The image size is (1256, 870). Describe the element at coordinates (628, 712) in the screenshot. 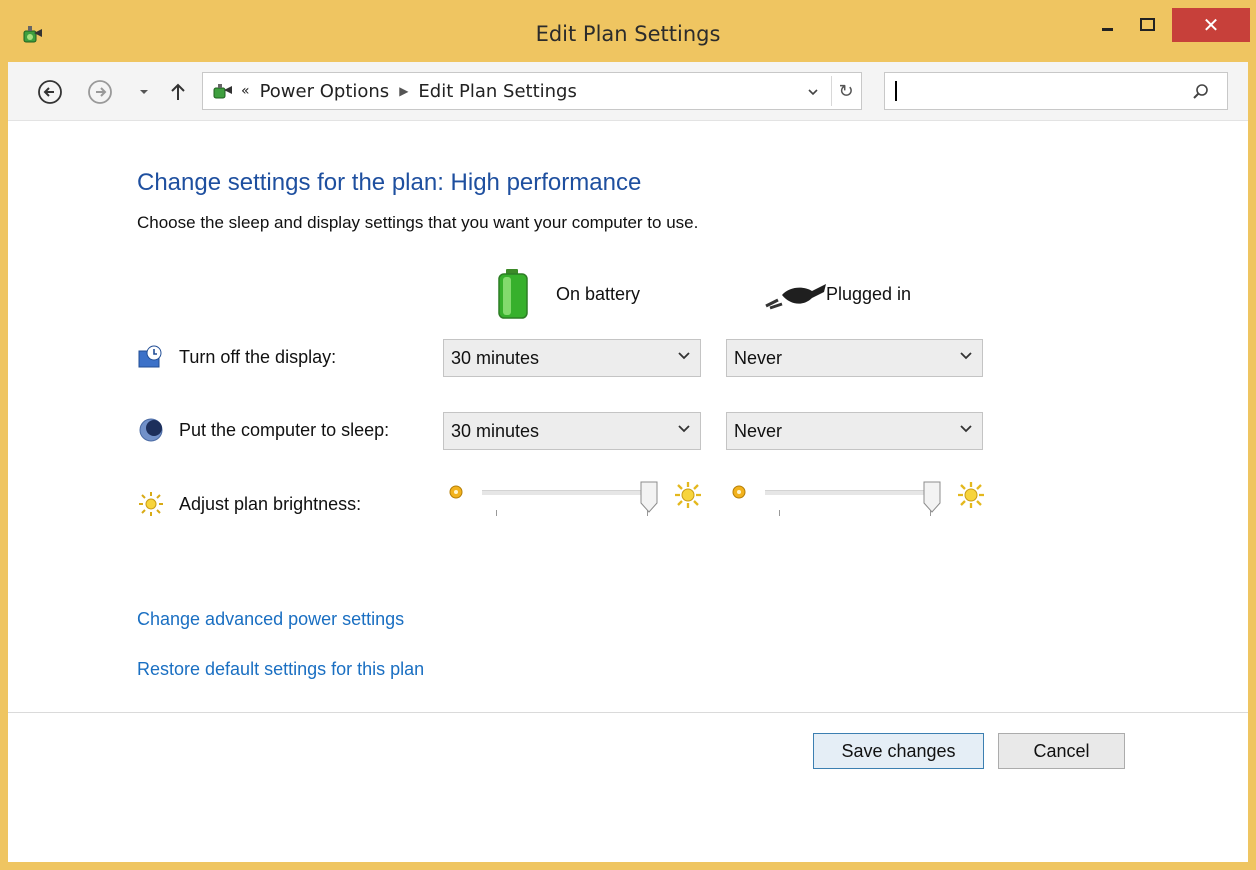

I see `footer-divider` at that location.